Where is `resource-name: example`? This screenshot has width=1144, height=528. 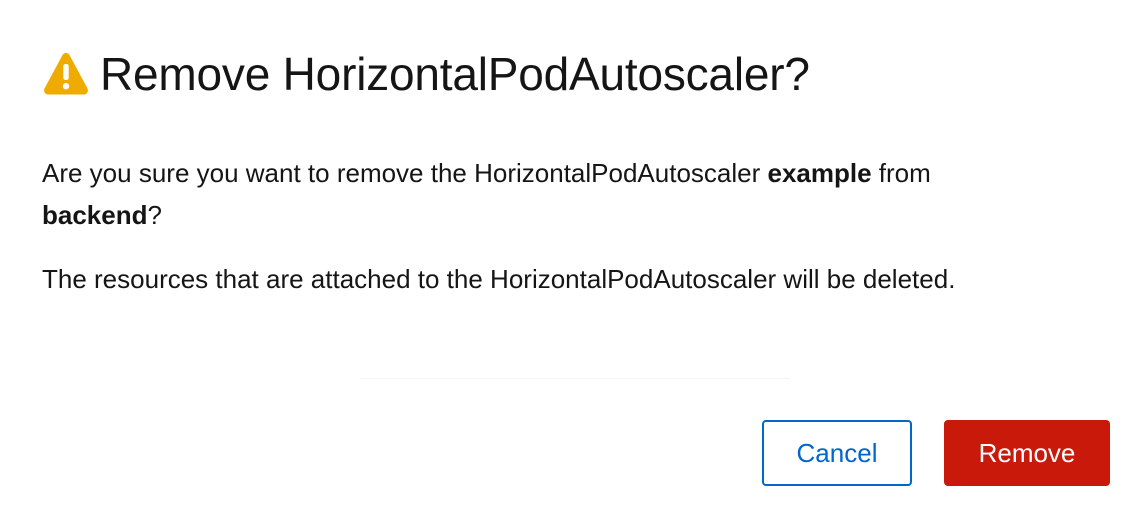
resource-name: example is located at coordinates (819, 173).